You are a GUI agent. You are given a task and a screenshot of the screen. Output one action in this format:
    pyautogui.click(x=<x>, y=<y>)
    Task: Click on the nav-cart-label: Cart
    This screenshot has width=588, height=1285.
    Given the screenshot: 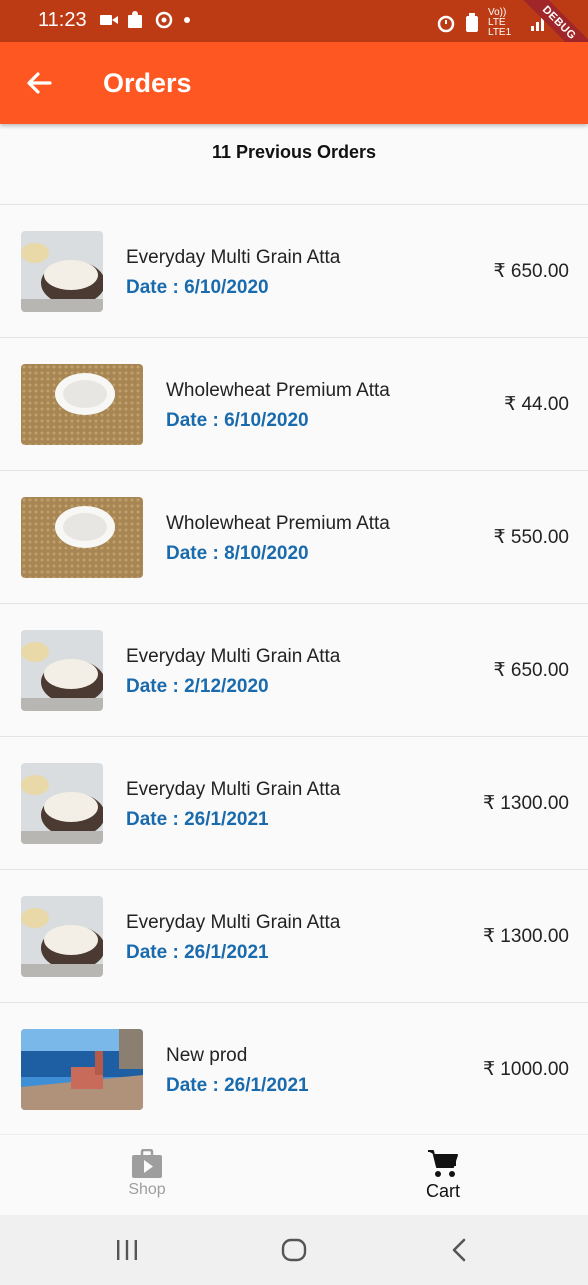 What is the action you would take?
    pyautogui.click(x=442, y=1191)
    